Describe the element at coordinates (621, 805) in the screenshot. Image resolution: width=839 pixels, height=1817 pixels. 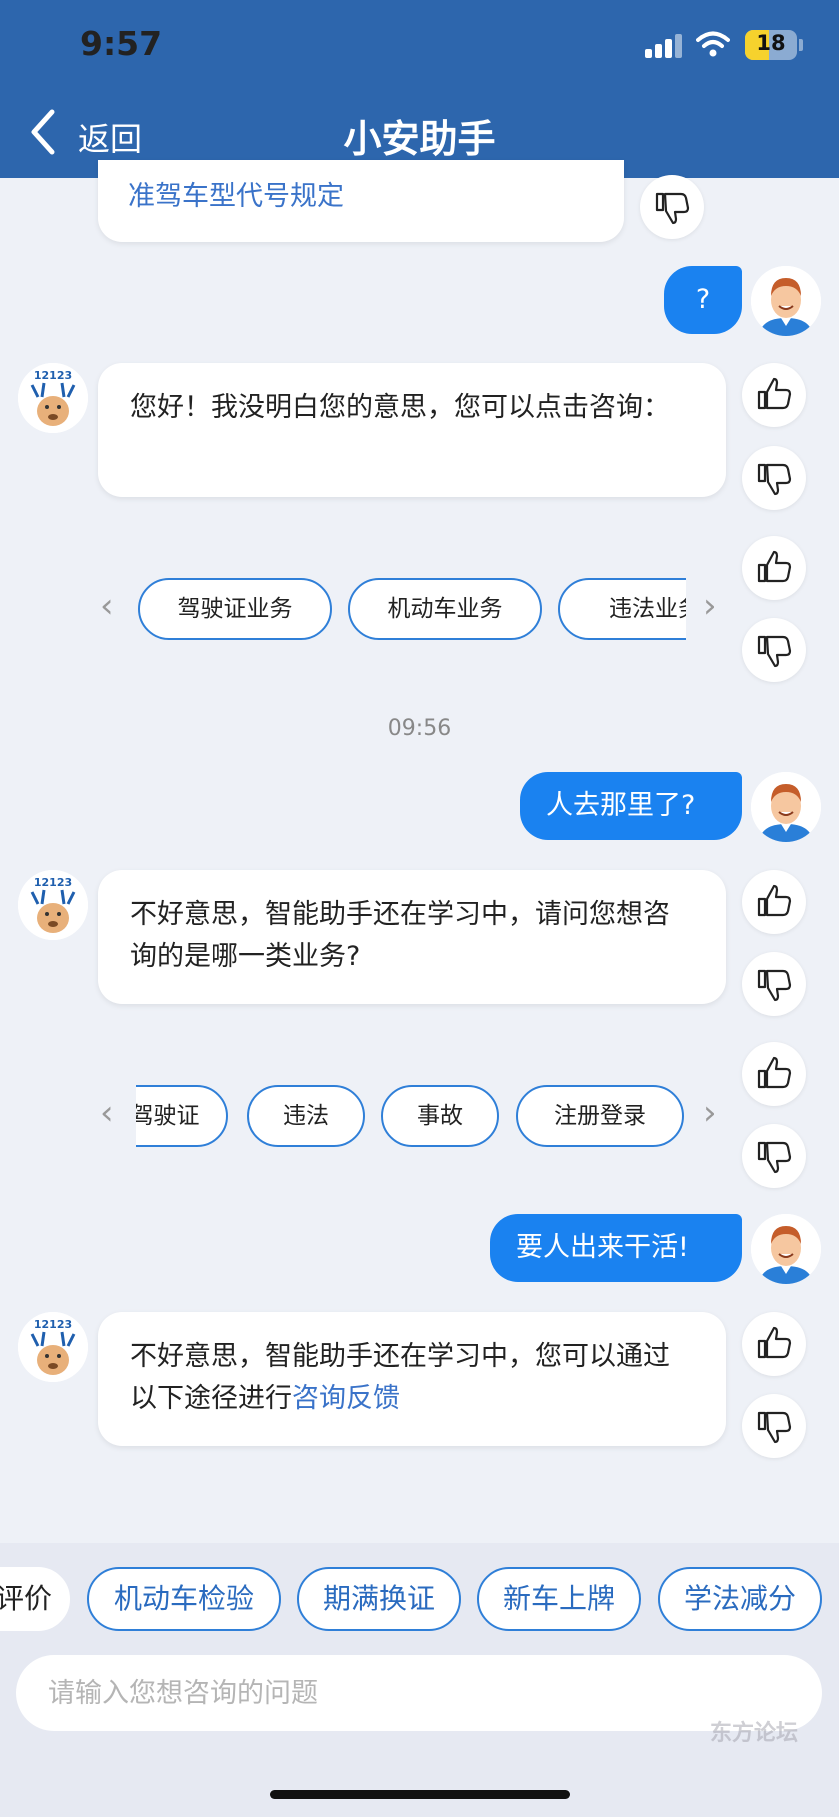
I see `user-message-text: 人去那里了?` at that location.